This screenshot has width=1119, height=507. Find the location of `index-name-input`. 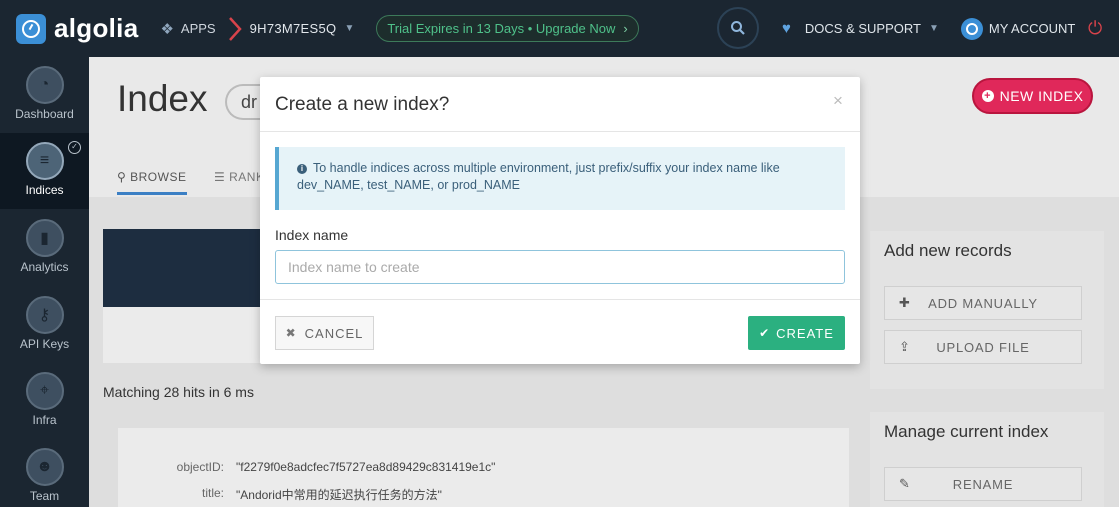

index-name-input is located at coordinates (560, 267).